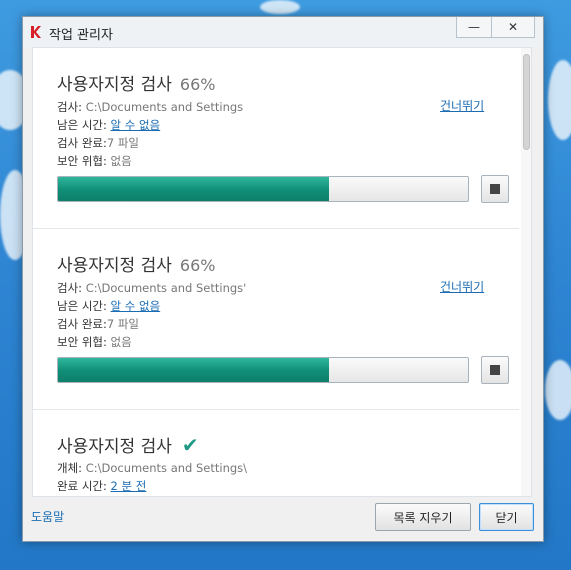 The width and height of the screenshot is (571, 570). I want to click on finished-time-row: 완료 시간: 2 분 전, so click(102, 486).